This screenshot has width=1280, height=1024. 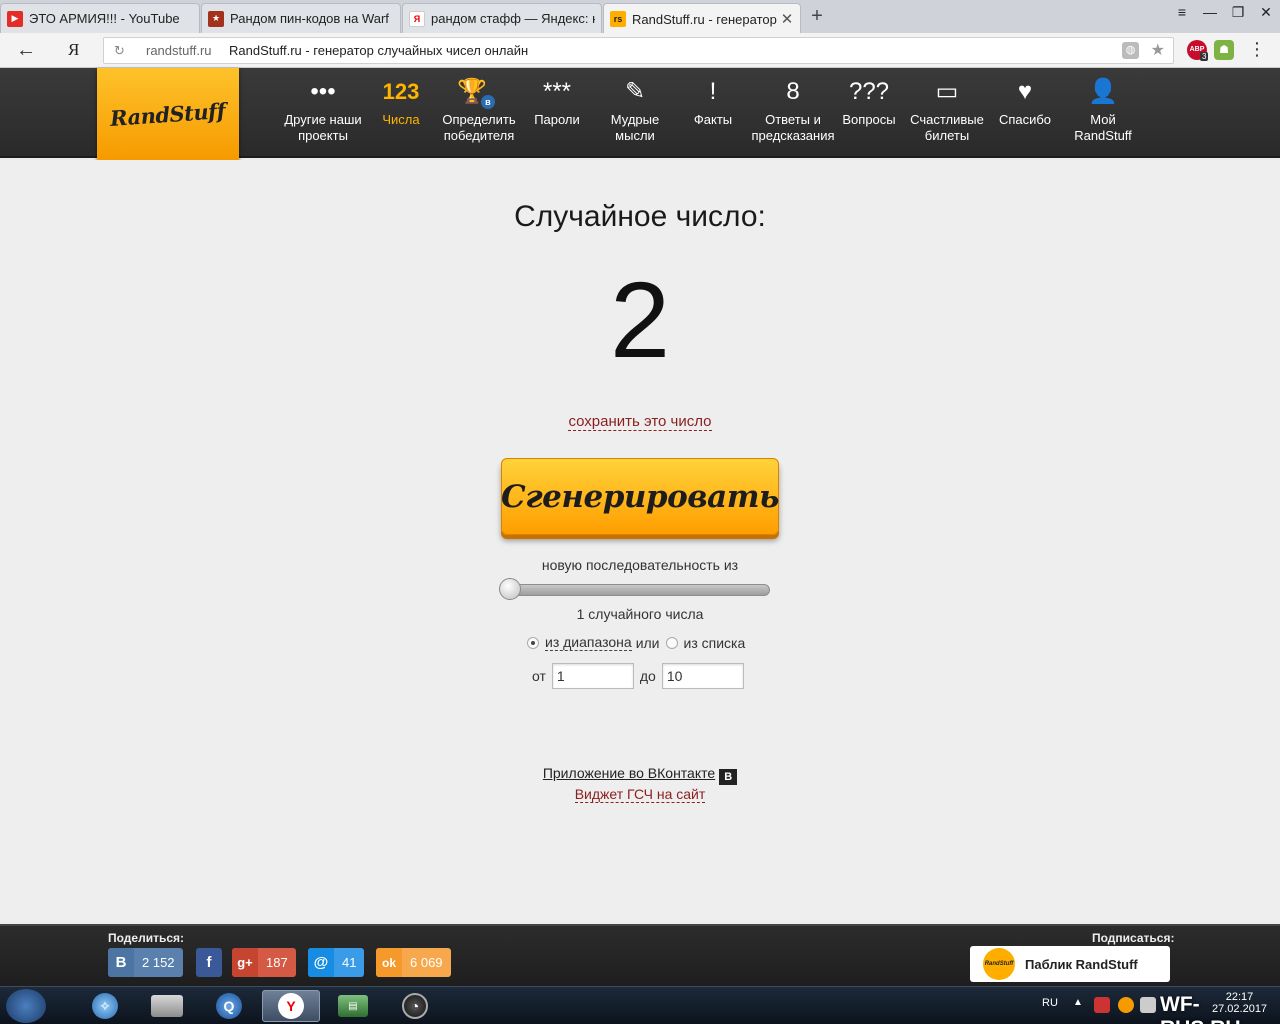 What do you see at coordinates (592, 676) in the screenshot?
I see `from-input` at bounding box center [592, 676].